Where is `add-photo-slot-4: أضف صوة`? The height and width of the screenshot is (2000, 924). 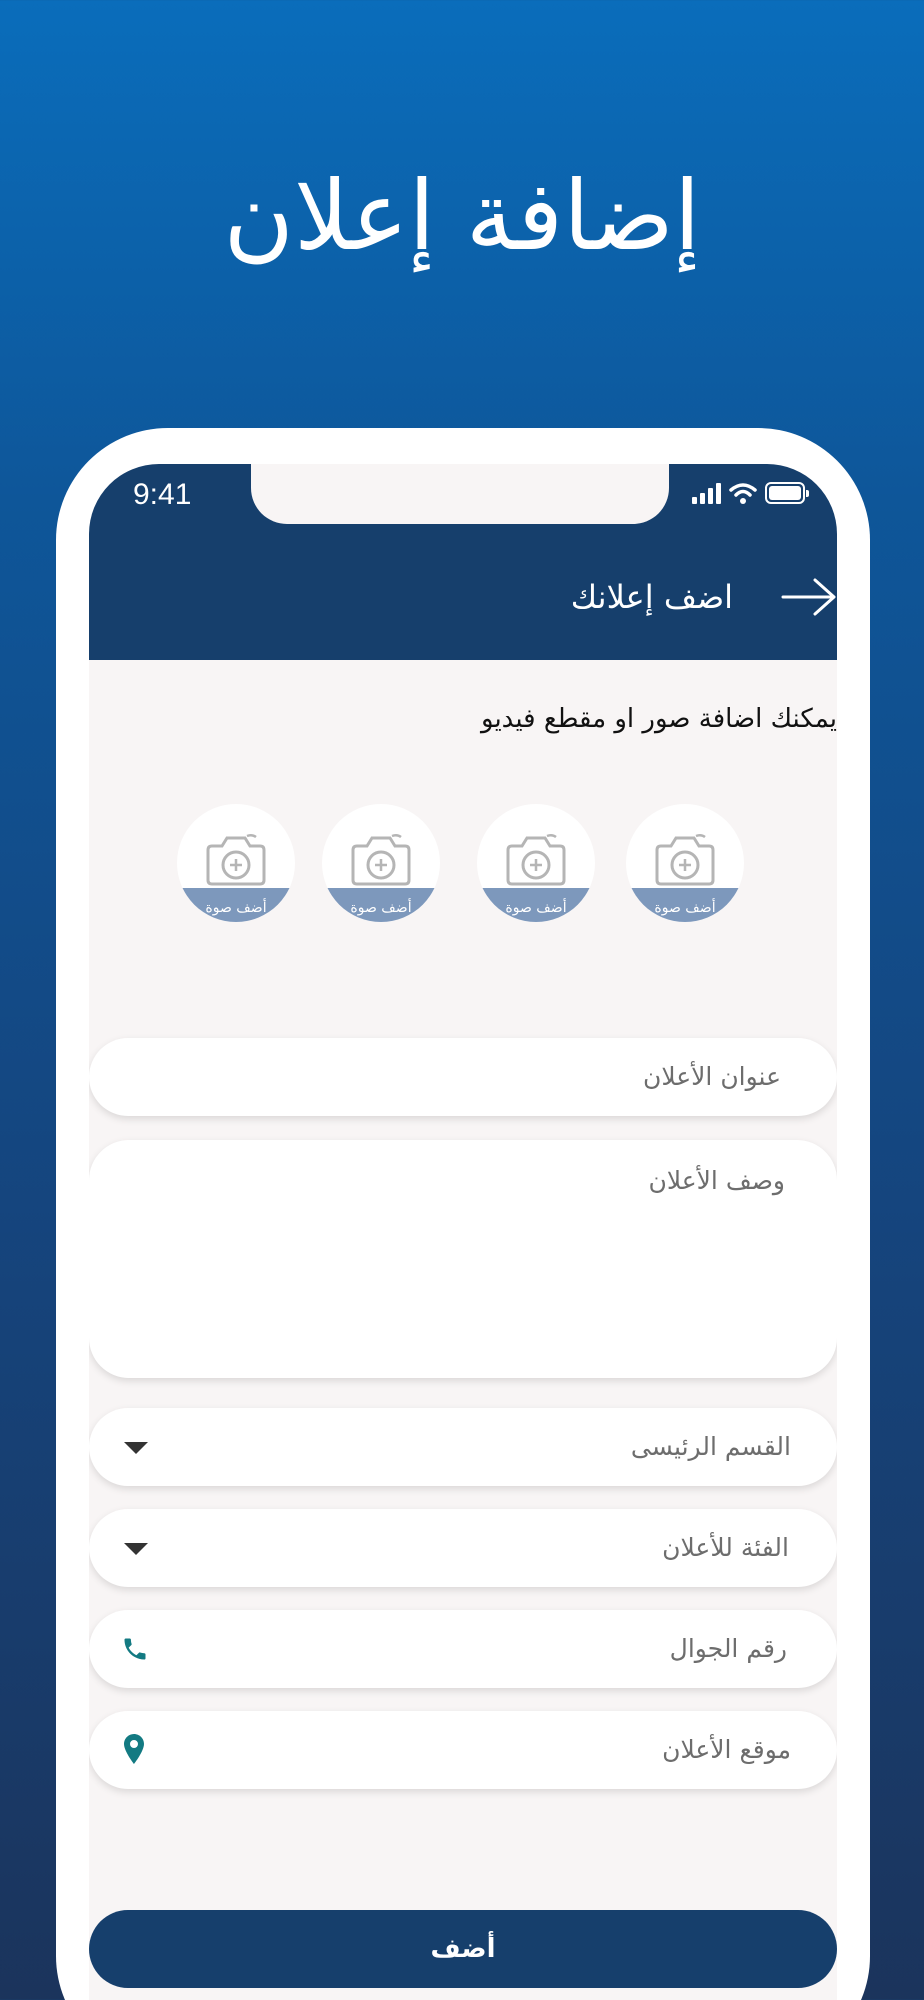 add-photo-slot-4: أضف صوة is located at coordinates (236, 863).